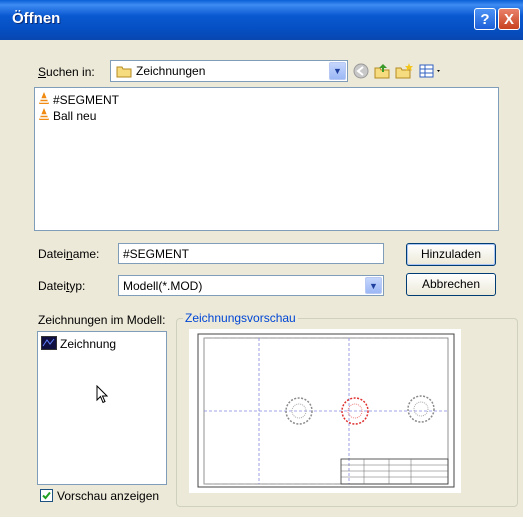  What do you see at coordinates (261, 20) in the screenshot?
I see `title-bar: Öffnen ? X` at bounding box center [261, 20].